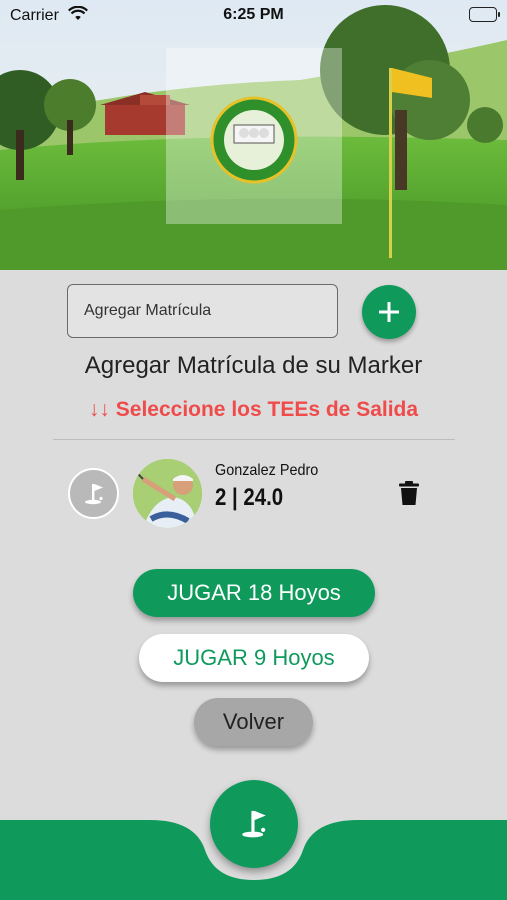 Image resolution: width=507 pixels, height=900 pixels. Describe the element at coordinates (484, 14) in the screenshot. I see `battery-icon` at that location.